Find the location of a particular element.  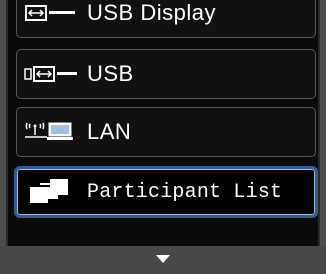

menu-item-label: Participant List is located at coordinates (185, 192).